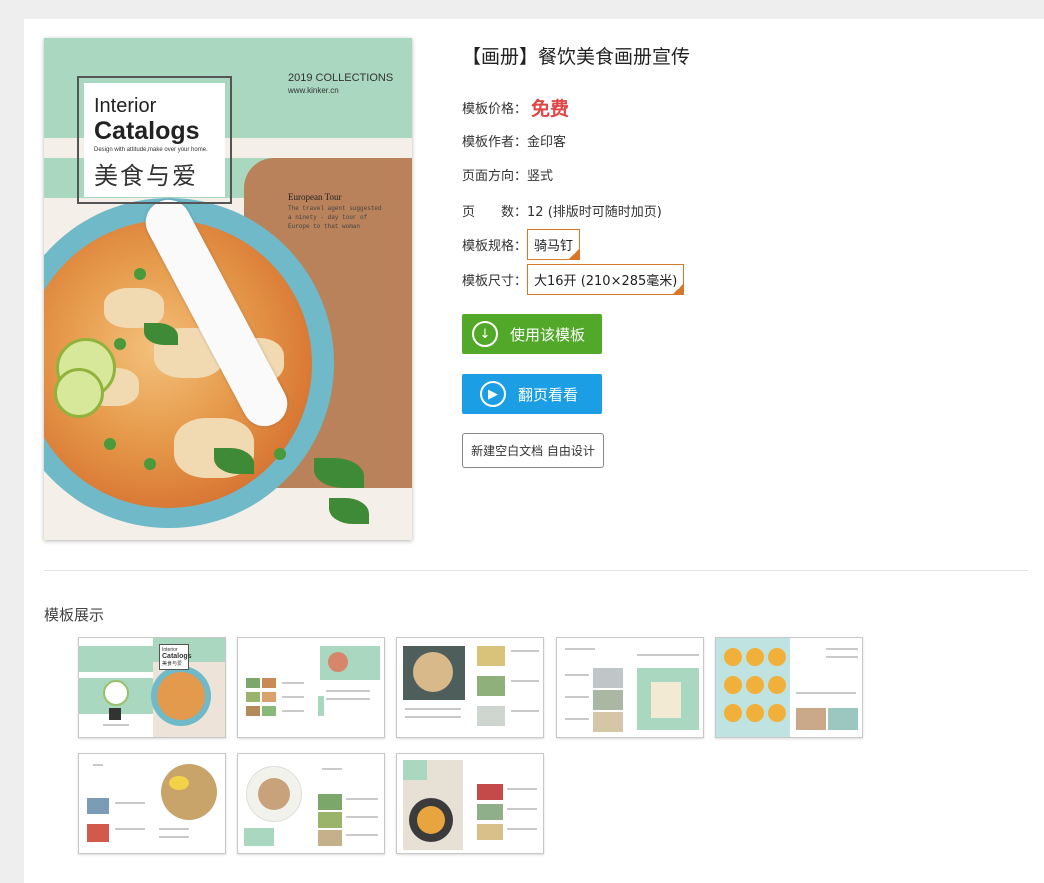  Describe the element at coordinates (341, 78) in the screenshot. I see `cover-collections: 2019 COLLECTIONS` at that location.